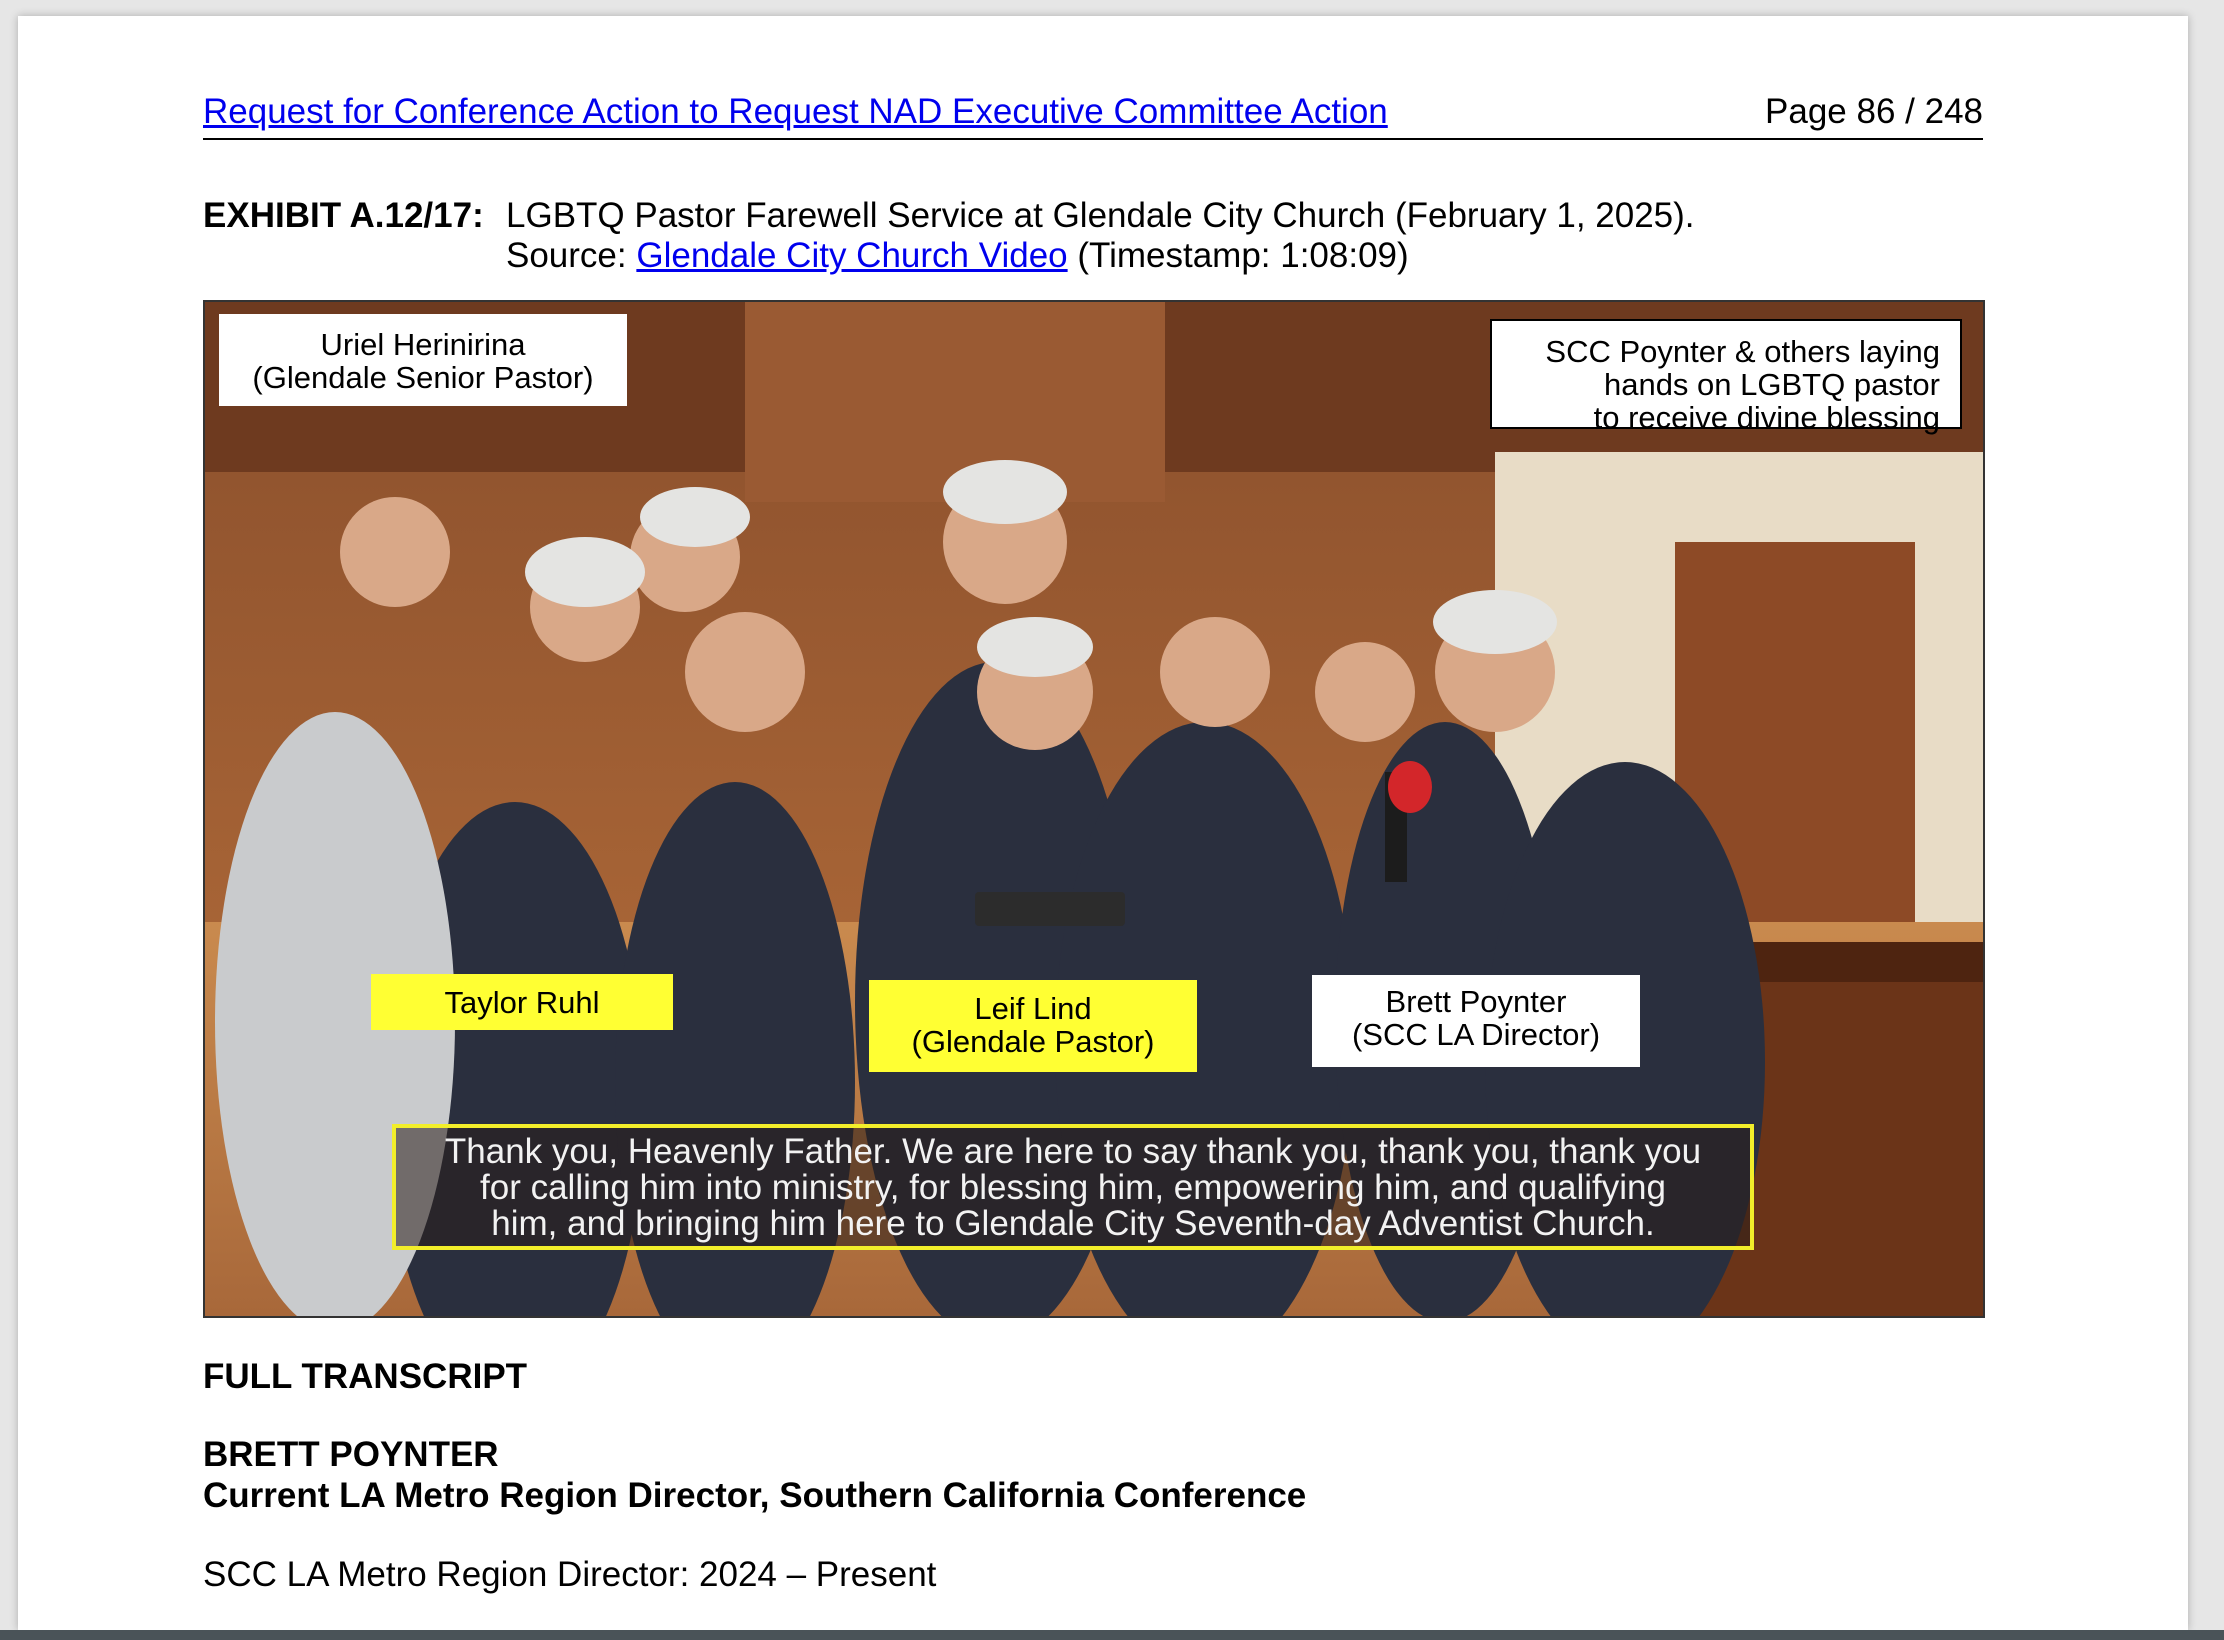  What do you see at coordinates (351, 1454) in the screenshot?
I see `speaker-name: BRETT POYNTER` at bounding box center [351, 1454].